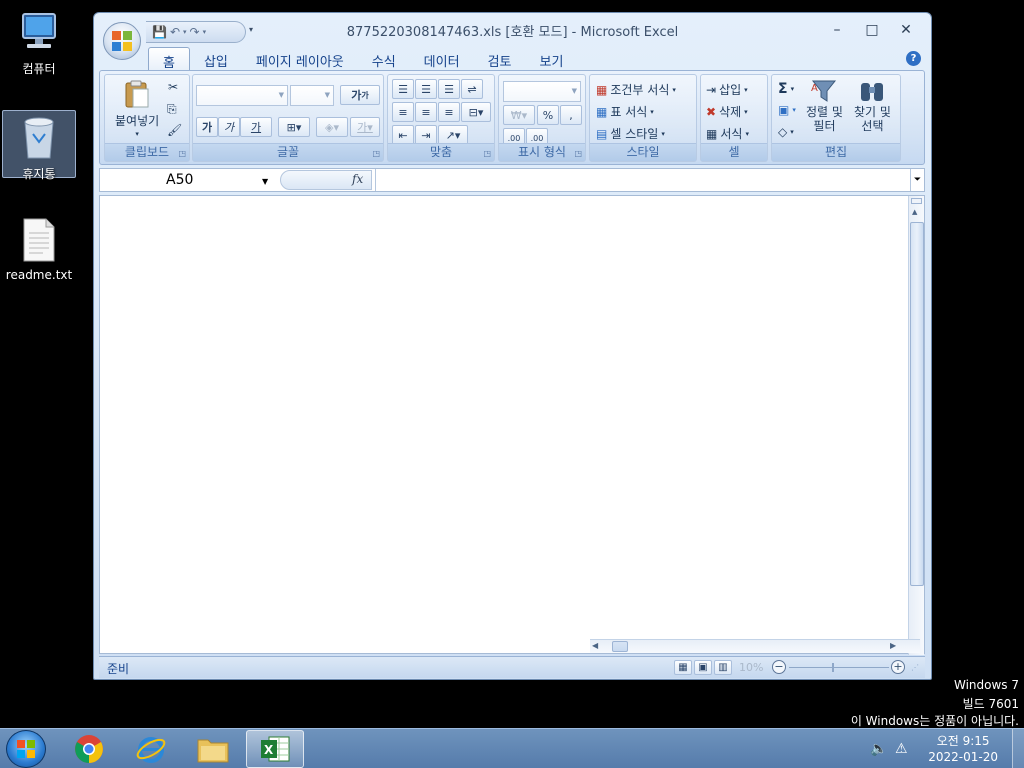 This screenshot has width=1024, height=768. I want to click on fill-color-button: ◈▾, so click(332, 127).